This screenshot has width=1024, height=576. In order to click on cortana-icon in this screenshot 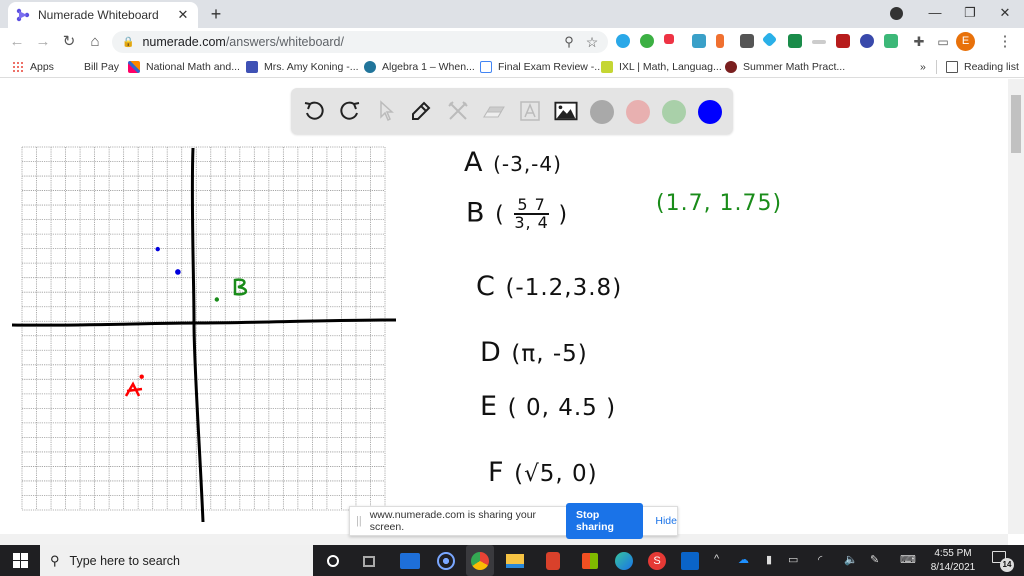, I will do `click(333, 561)`.